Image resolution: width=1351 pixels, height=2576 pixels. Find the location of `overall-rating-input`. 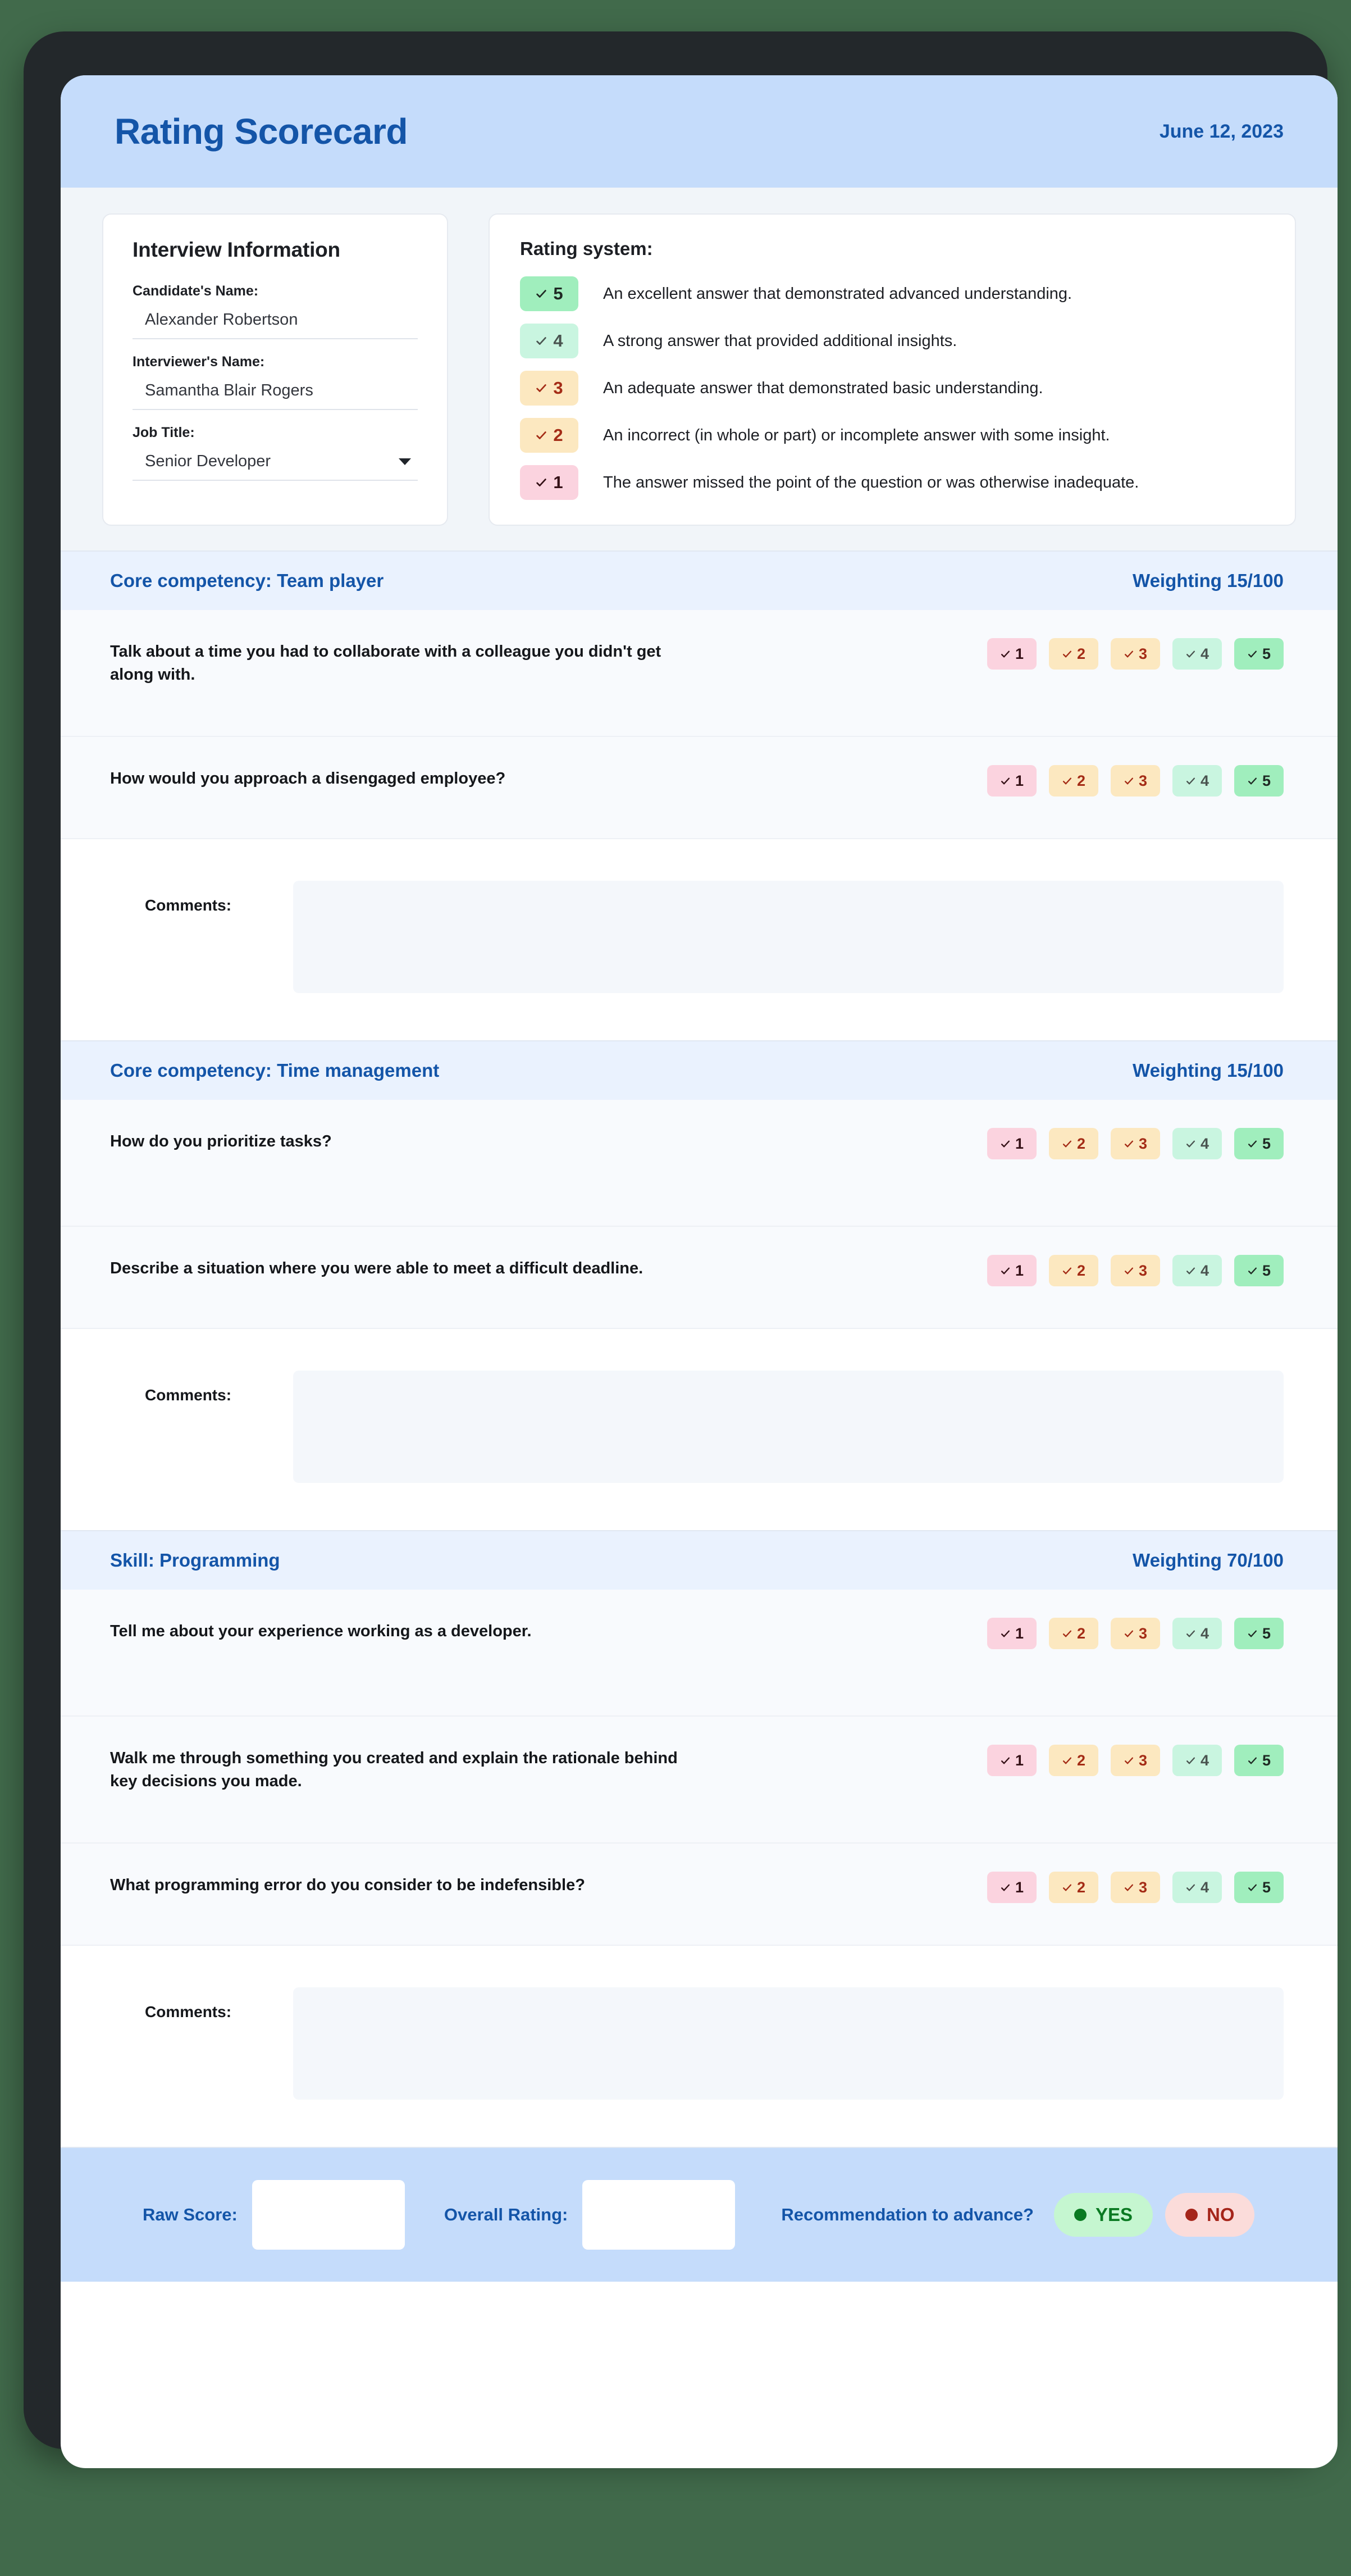

overall-rating-input is located at coordinates (659, 2215).